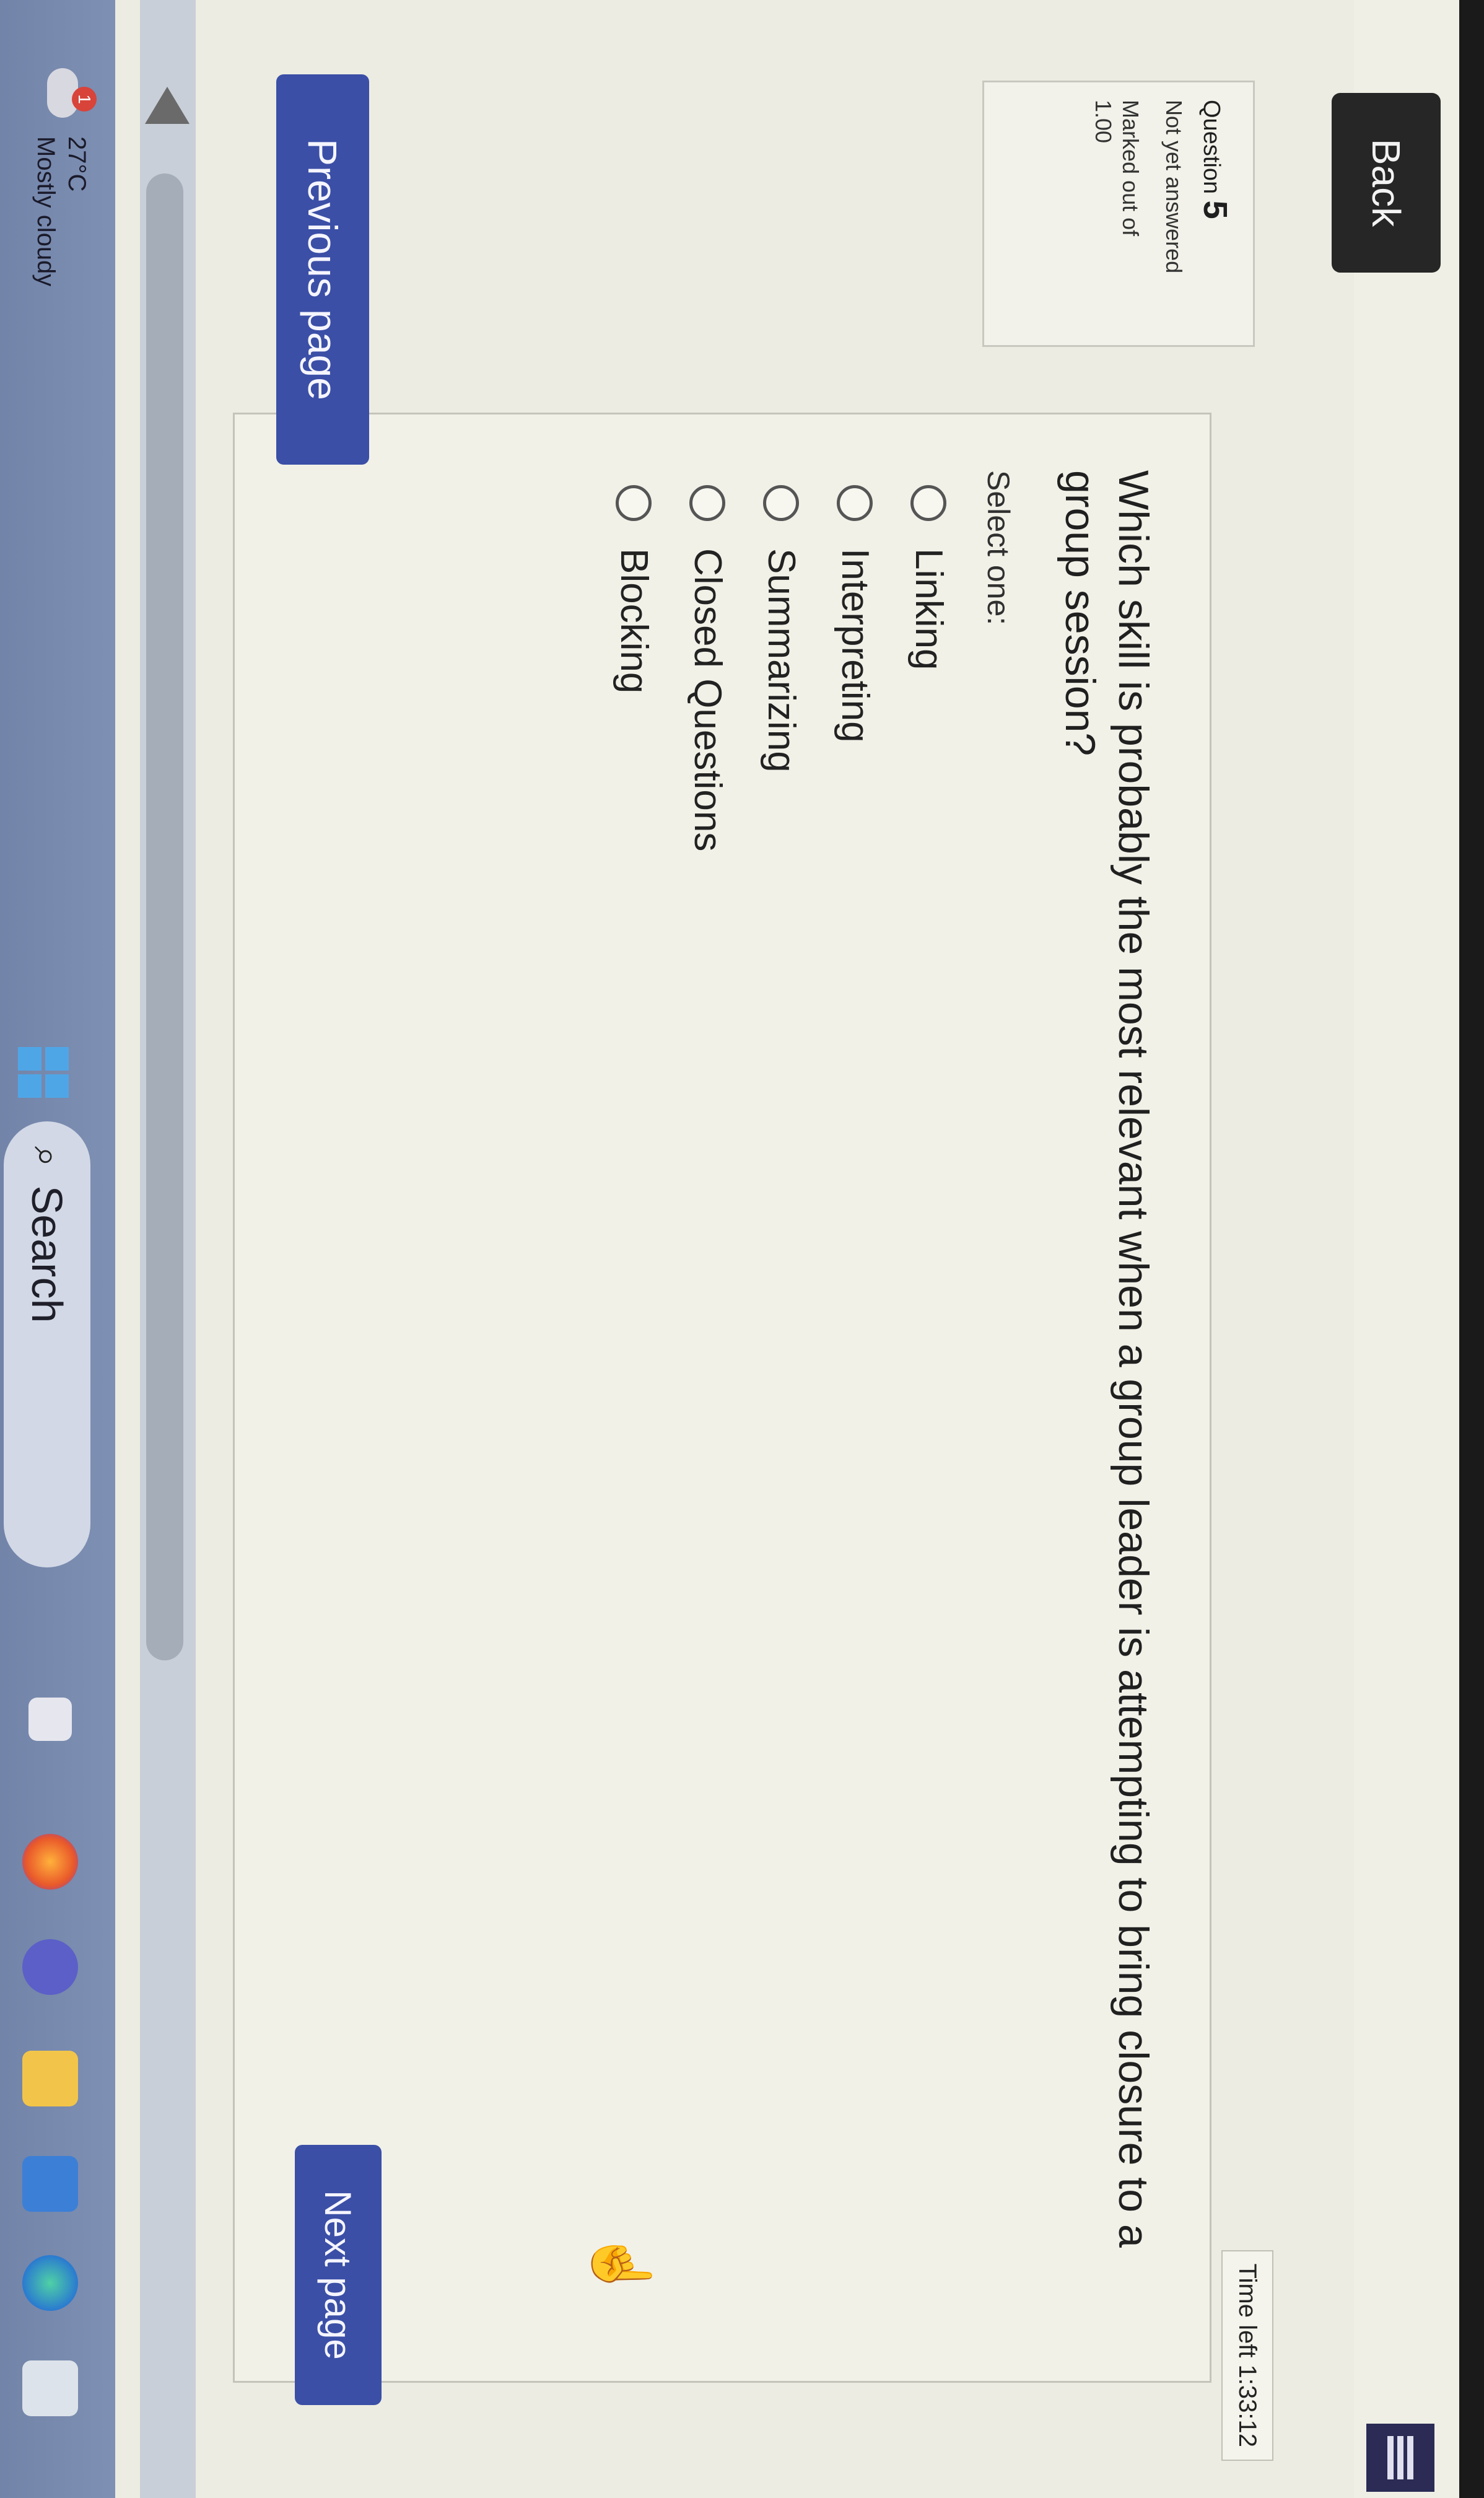 Image resolution: width=1484 pixels, height=2498 pixels. I want to click on edge-icon, so click(50, 2283).